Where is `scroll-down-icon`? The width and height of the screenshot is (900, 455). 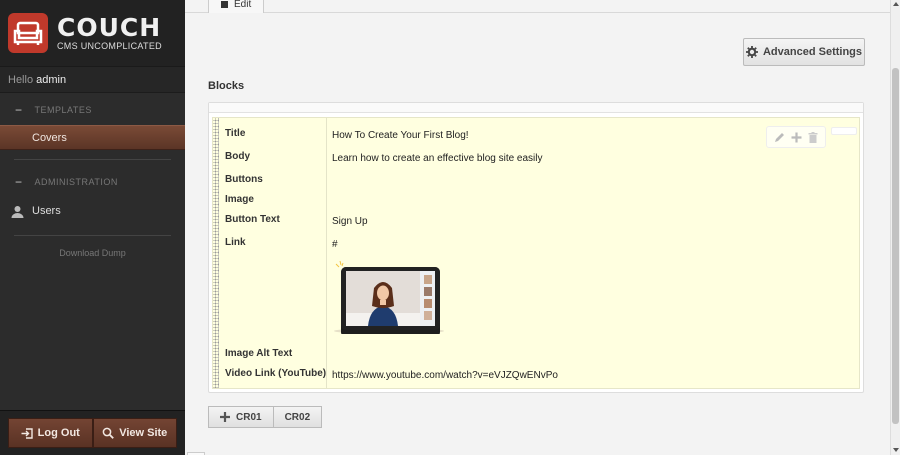
scroll-down-icon is located at coordinates (896, 450).